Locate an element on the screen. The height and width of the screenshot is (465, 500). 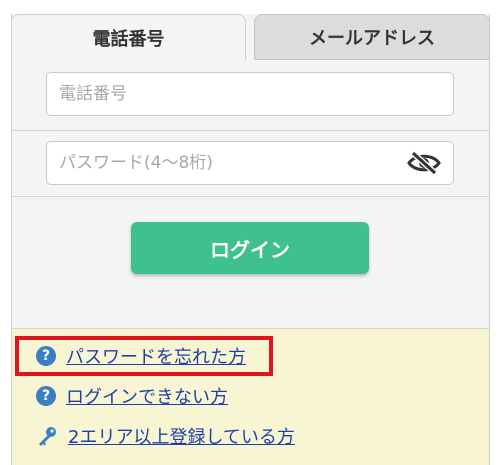
password-field is located at coordinates (250, 163).